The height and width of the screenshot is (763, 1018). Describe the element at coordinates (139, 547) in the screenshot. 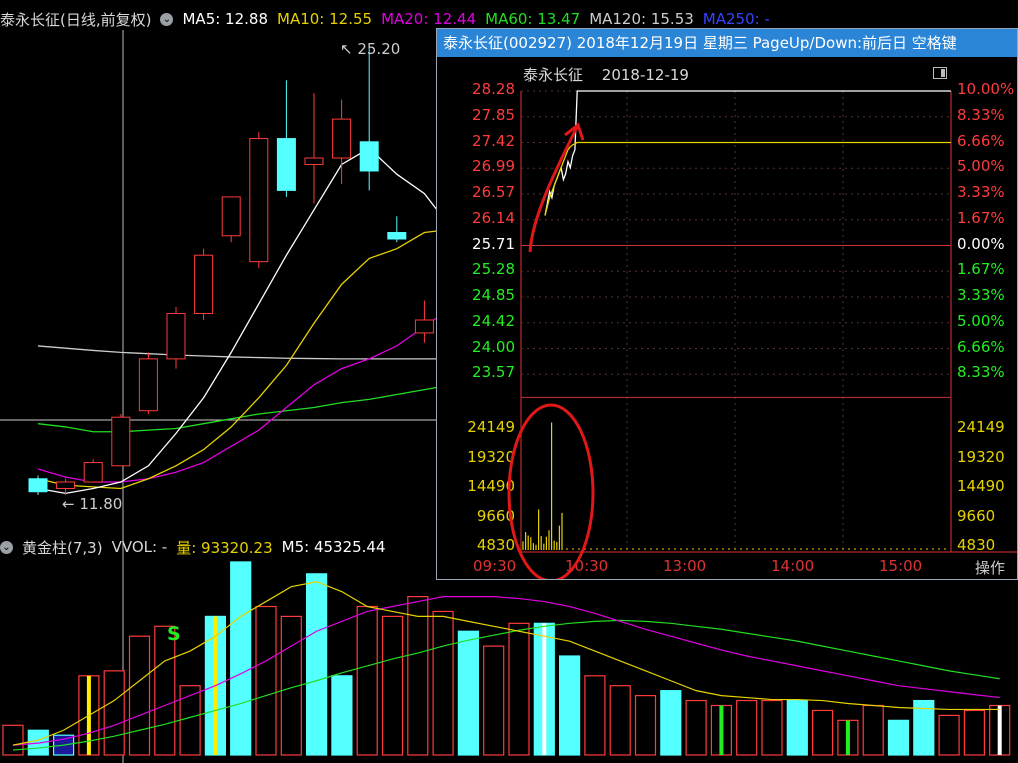

I see `vvol-label: VVOL: -` at that location.